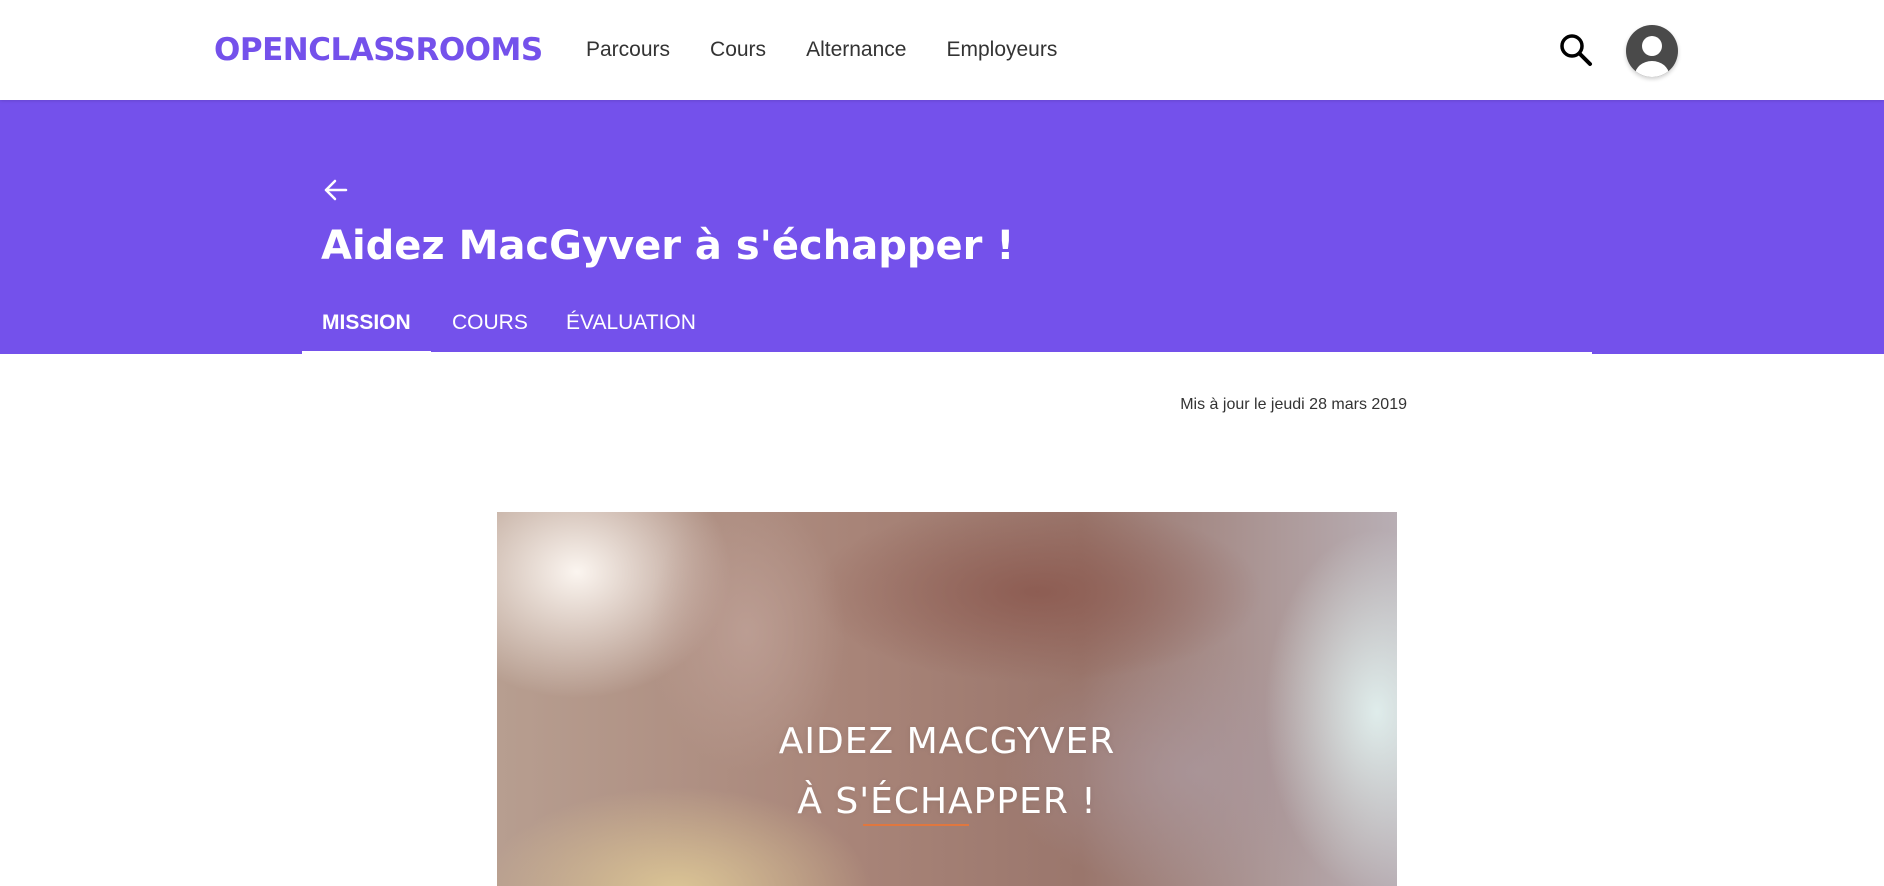 This screenshot has height=886, width=1884. I want to click on page-title: Aidez MacGyver à s'échapper !, so click(668, 246).